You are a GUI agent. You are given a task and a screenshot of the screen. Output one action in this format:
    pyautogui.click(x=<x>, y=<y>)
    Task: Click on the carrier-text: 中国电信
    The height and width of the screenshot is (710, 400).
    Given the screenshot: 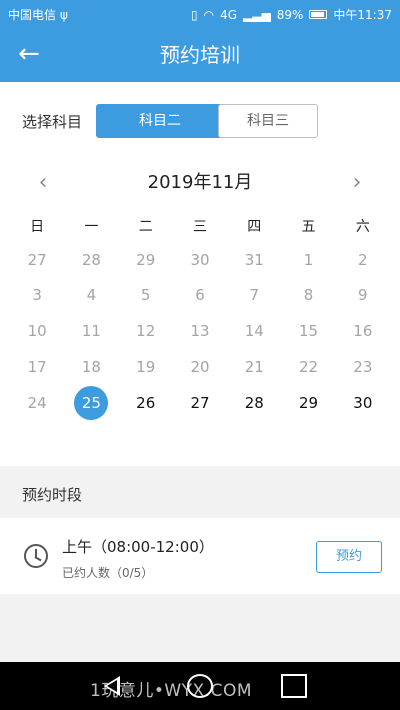 What is the action you would take?
    pyautogui.click(x=32, y=15)
    